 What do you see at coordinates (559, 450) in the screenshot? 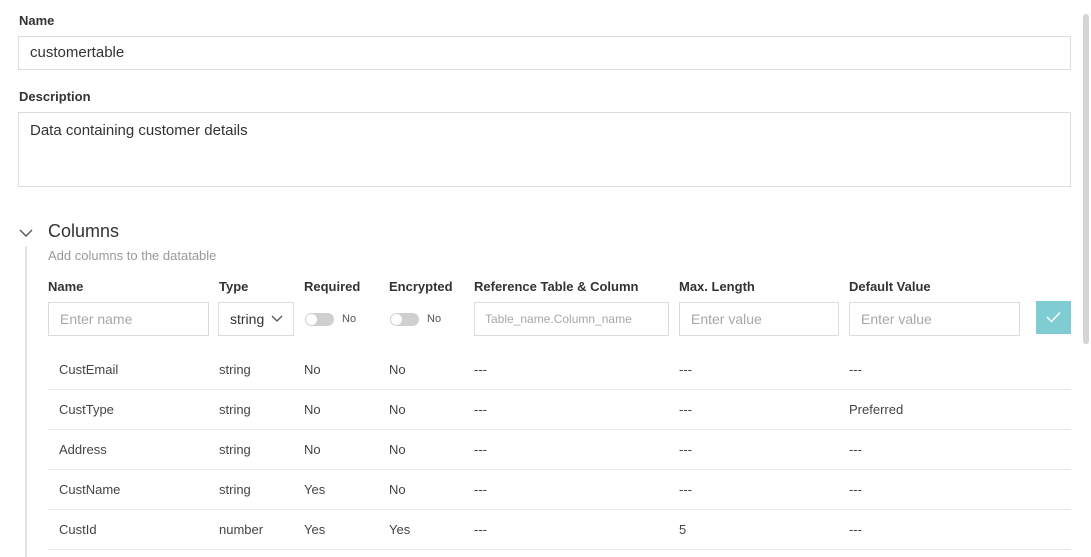
I see `table-row: Address string No No --- --- ---` at bounding box center [559, 450].